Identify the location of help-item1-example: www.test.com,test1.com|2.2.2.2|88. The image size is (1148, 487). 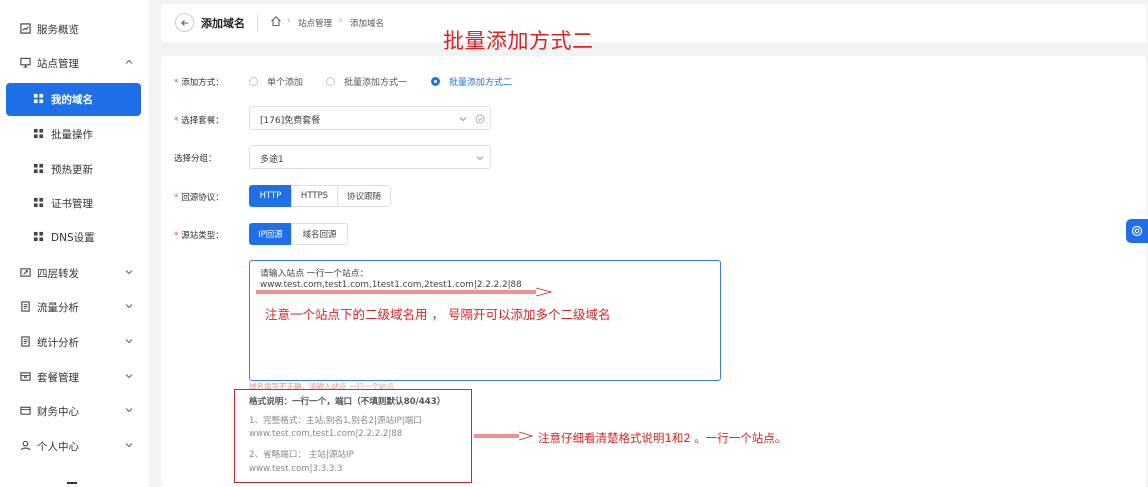
(326, 434).